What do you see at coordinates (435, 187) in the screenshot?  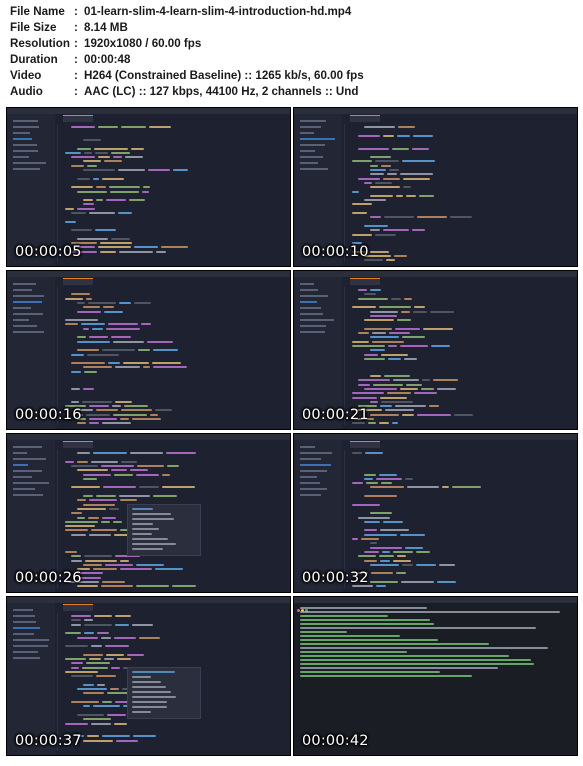 I see `video-thumbnail: 00:00:10` at bounding box center [435, 187].